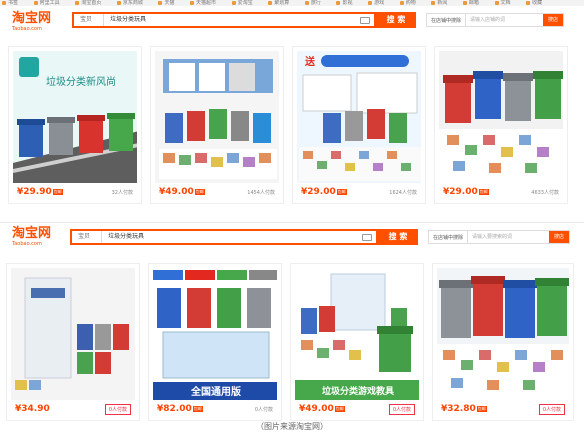  What do you see at coordinates (215, 334) in the screenshot?
I see `product-image: 全国通用版` at bounding box center [215, 334].